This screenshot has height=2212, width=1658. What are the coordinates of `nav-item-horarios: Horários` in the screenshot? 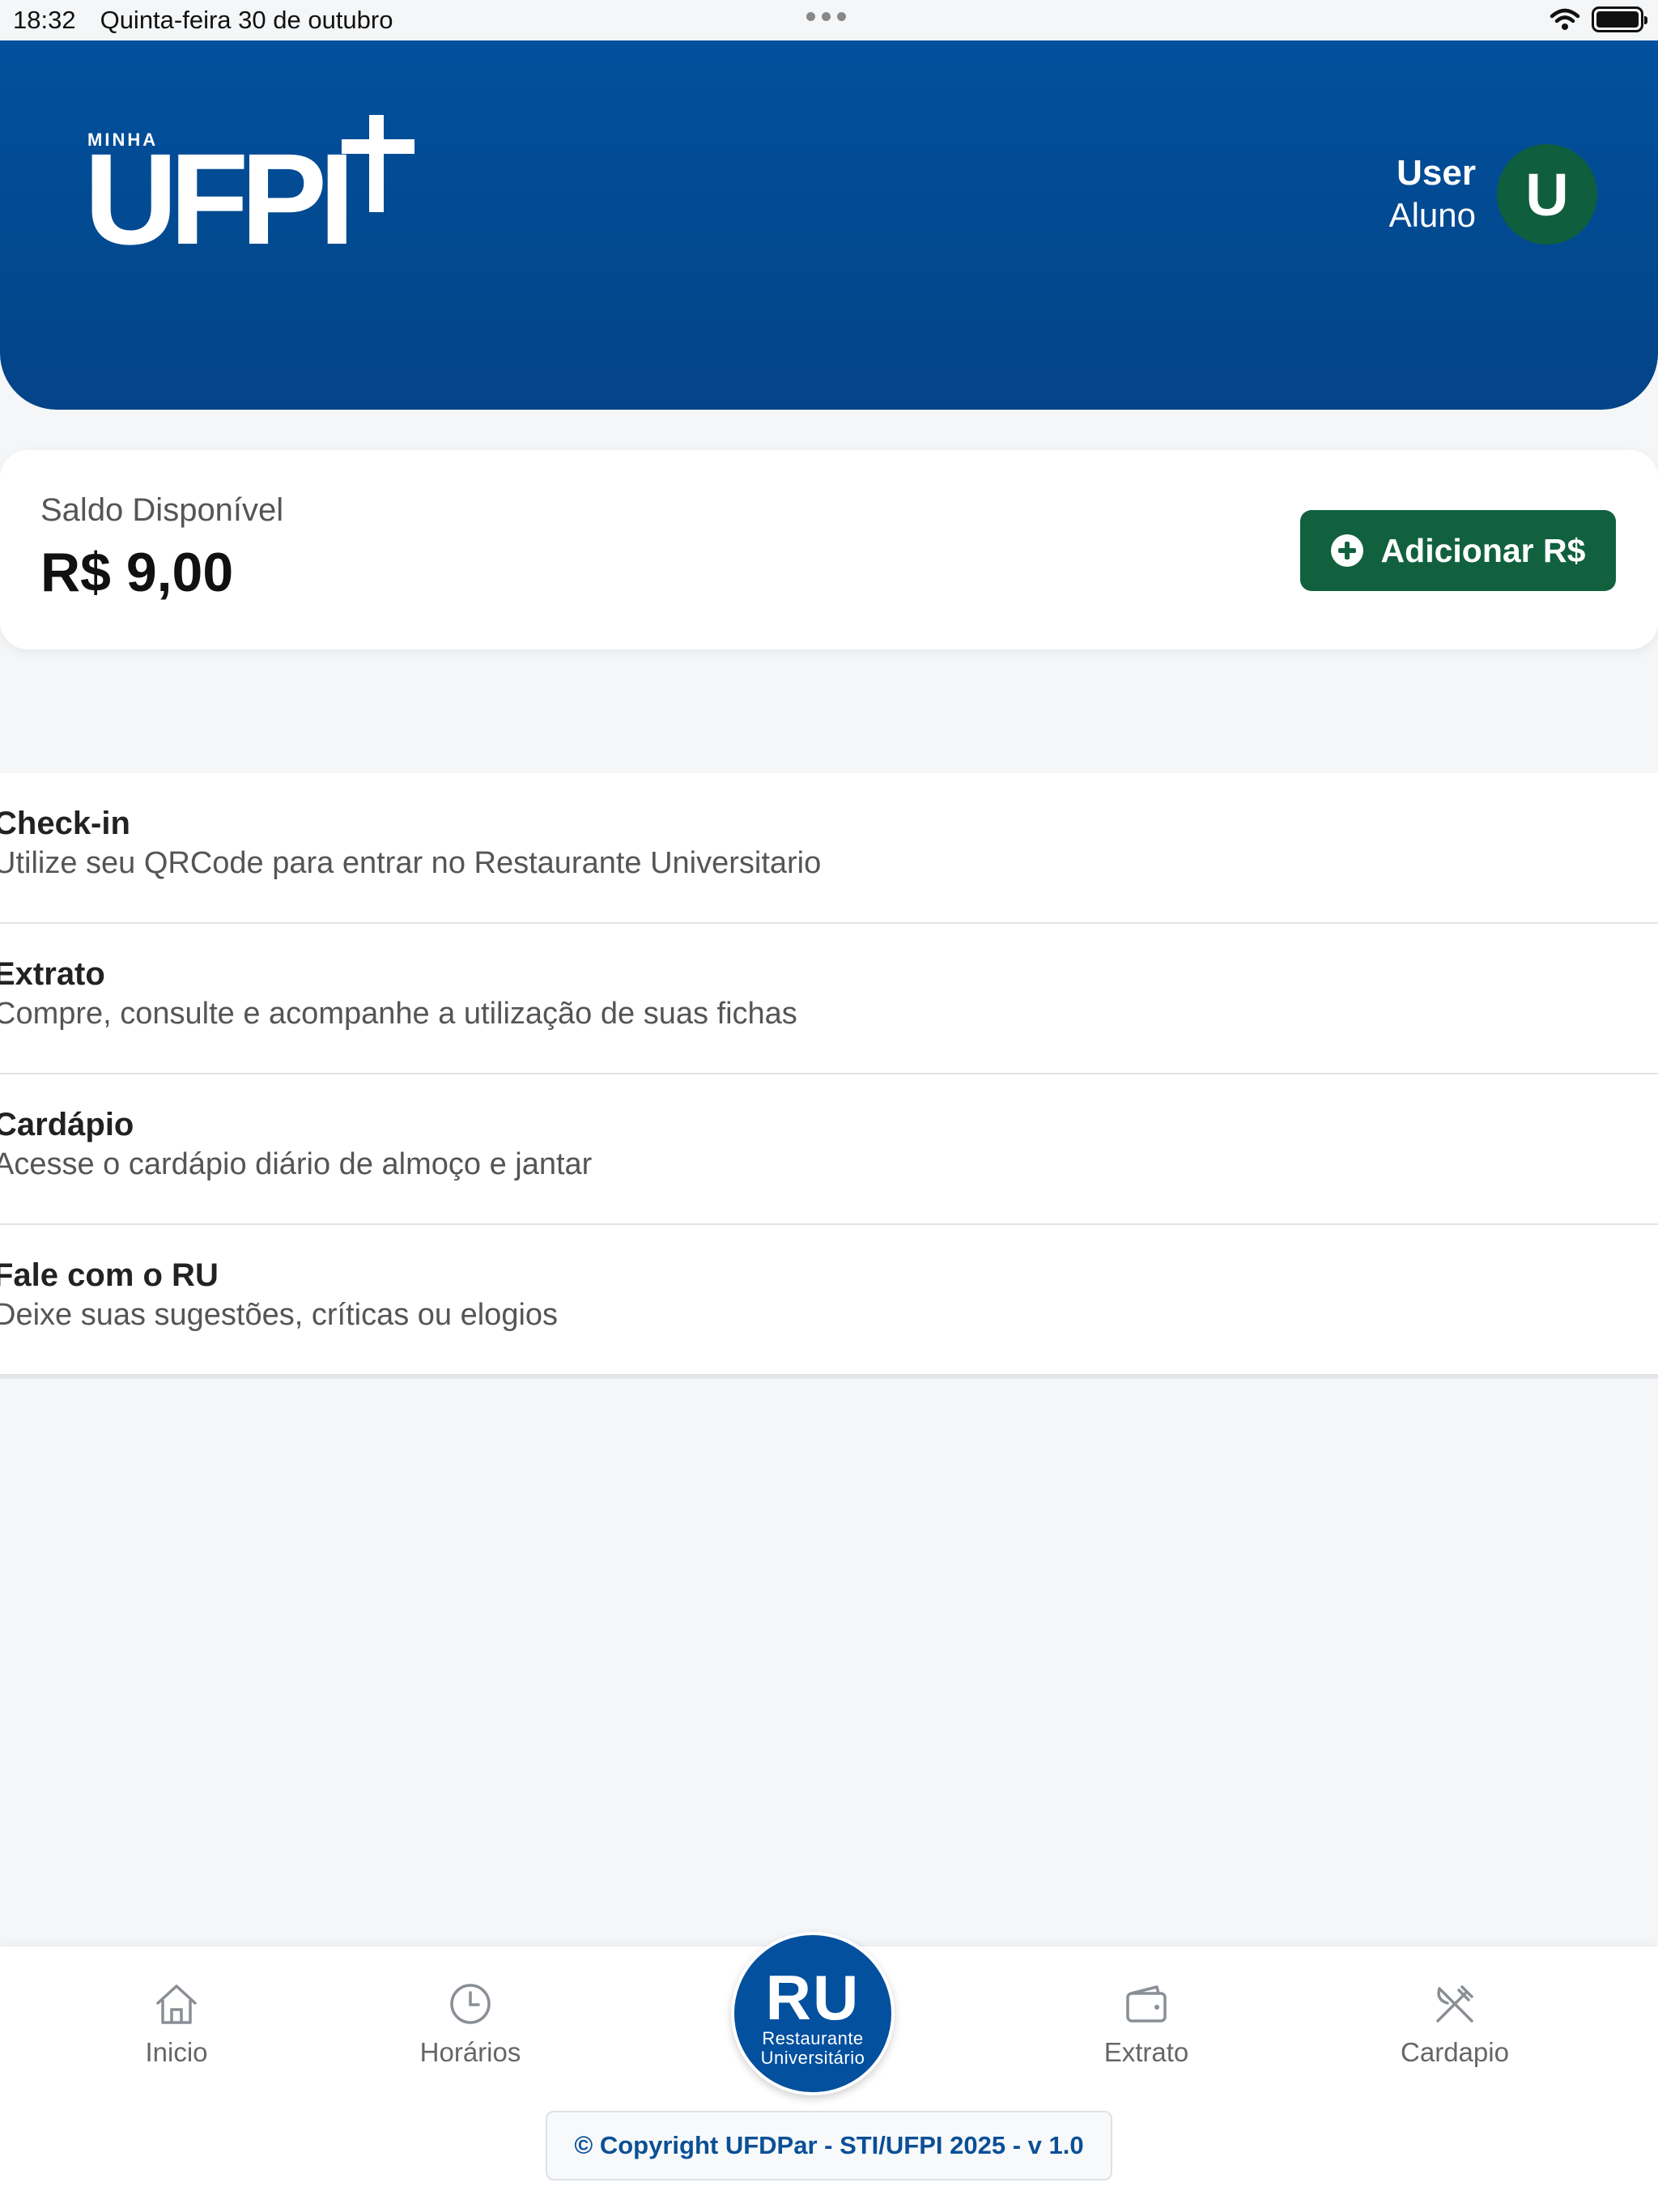 It's located at (470, 2024).